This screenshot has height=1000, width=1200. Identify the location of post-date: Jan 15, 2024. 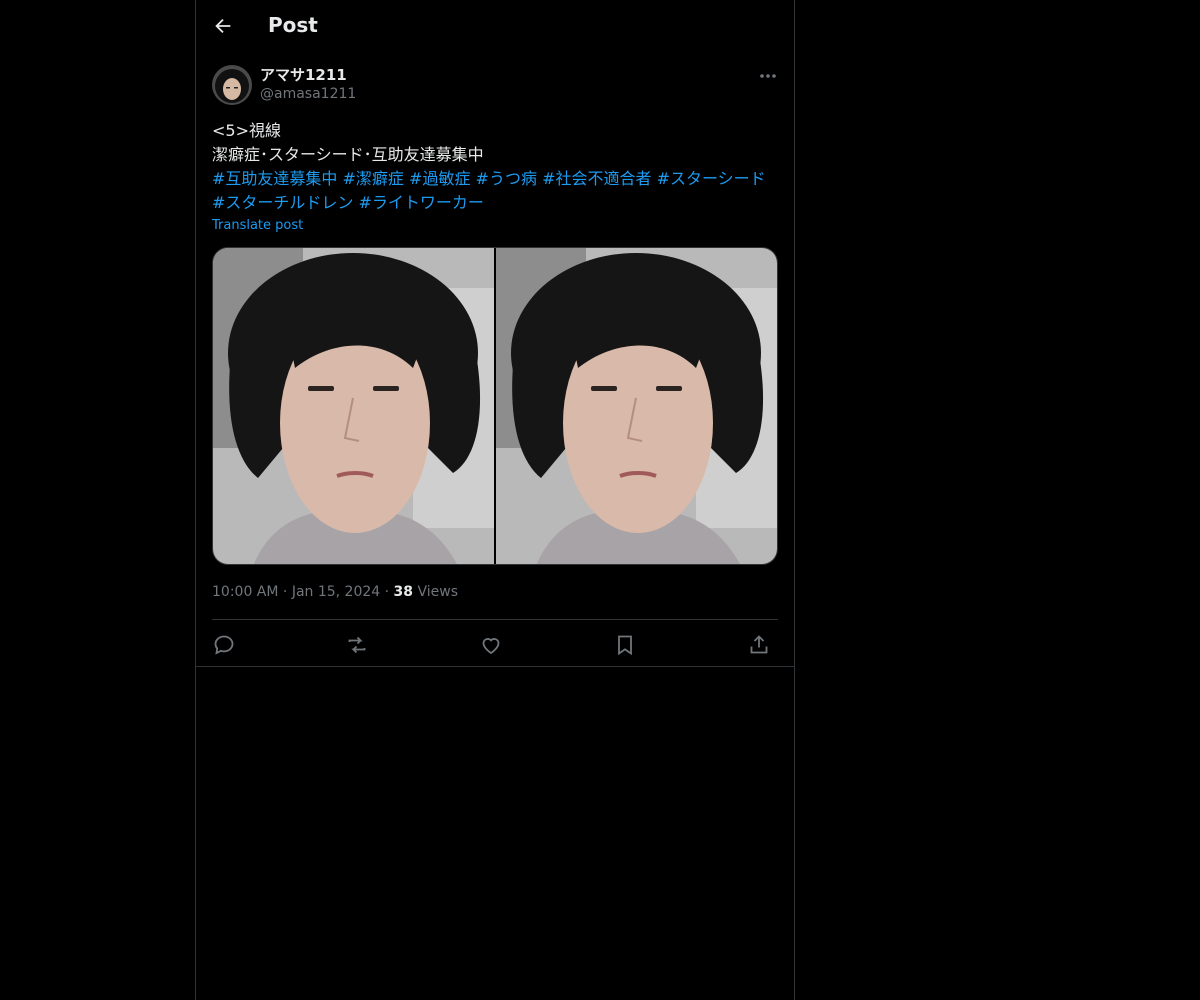
(336, 592).